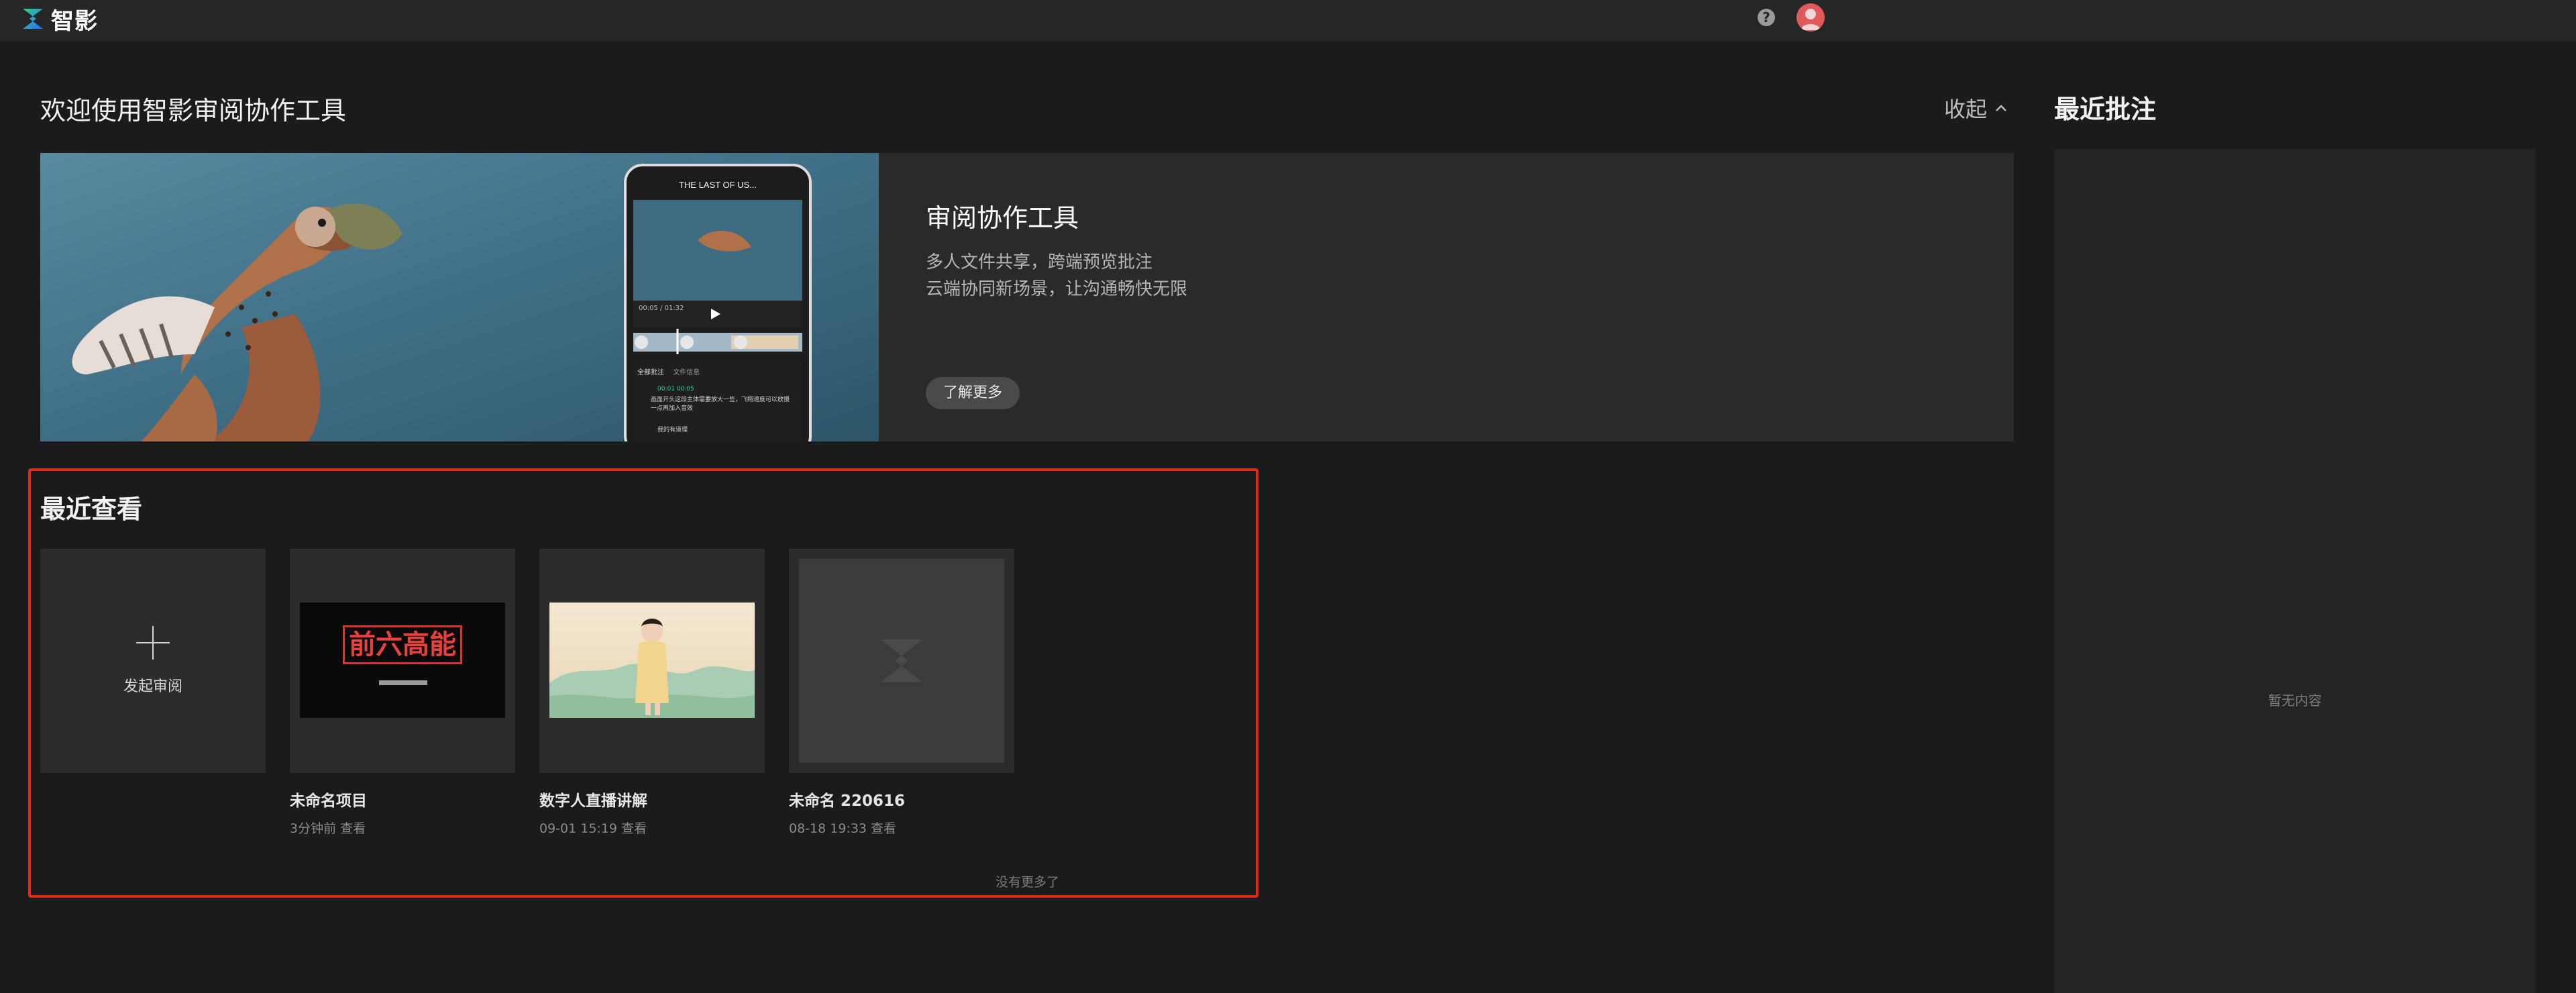 The image size is (2576, 993). I want to click on question-circle-icon: ?, so click(1766, 17).